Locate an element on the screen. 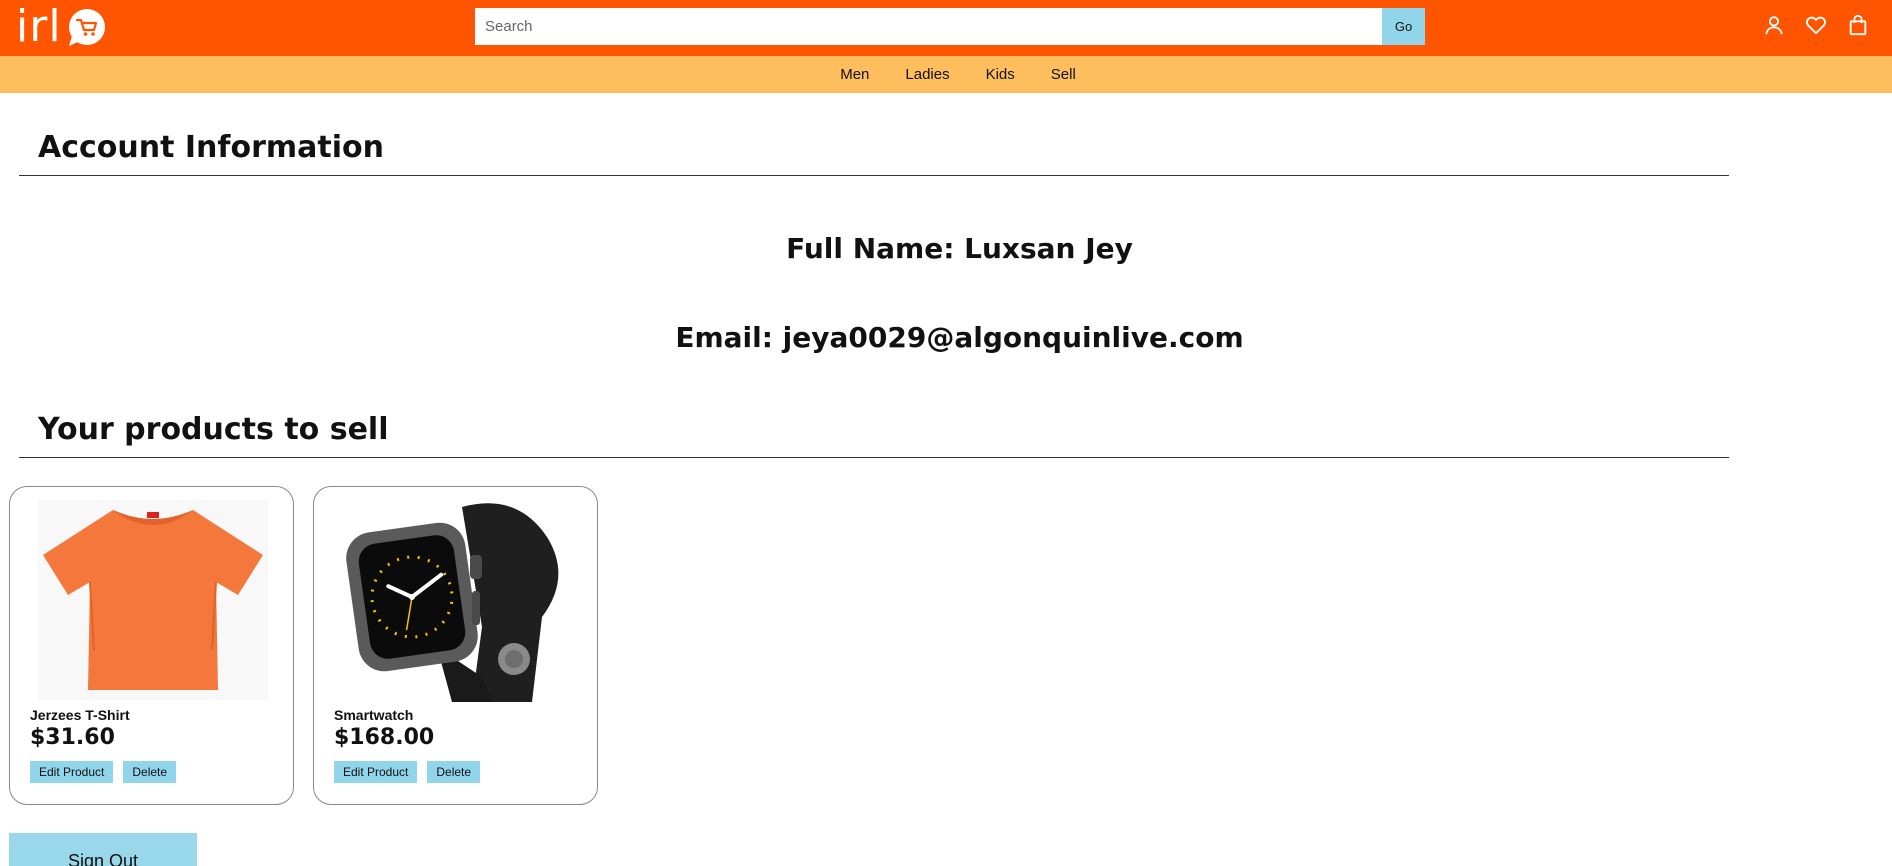 The width and height of the screenshot is (1892, 866). smartwatch-image is located at coordinates (456, 599).